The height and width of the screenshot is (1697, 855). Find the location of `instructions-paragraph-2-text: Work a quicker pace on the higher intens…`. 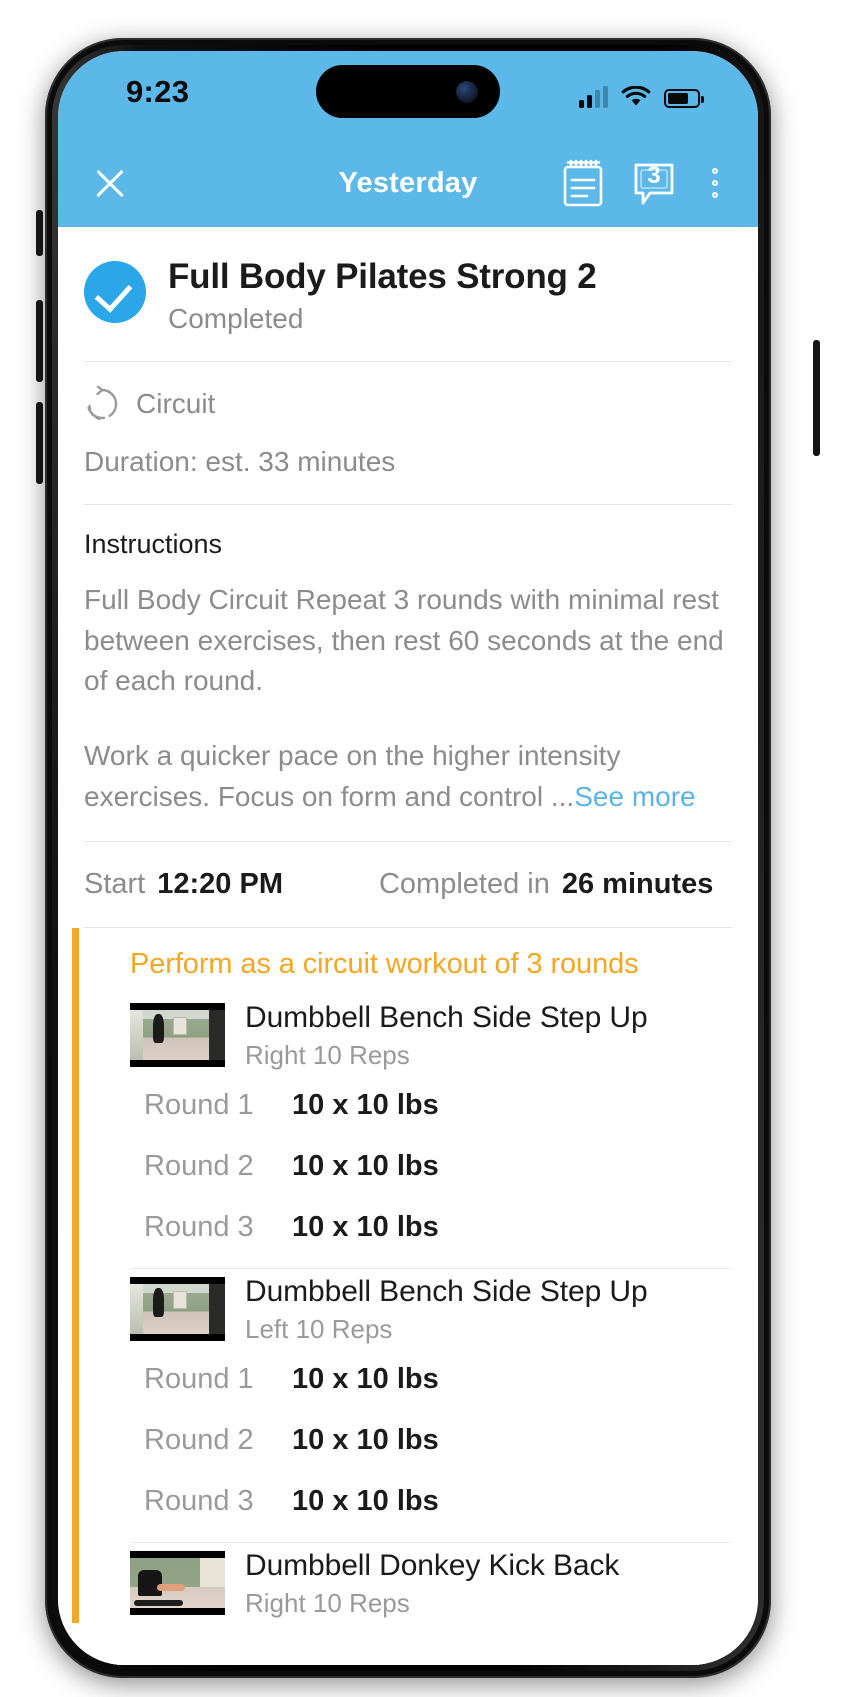

instructions-paragraph-2-text: Work a quicker pace on the higher intens… is located at coordinates (352, 776).